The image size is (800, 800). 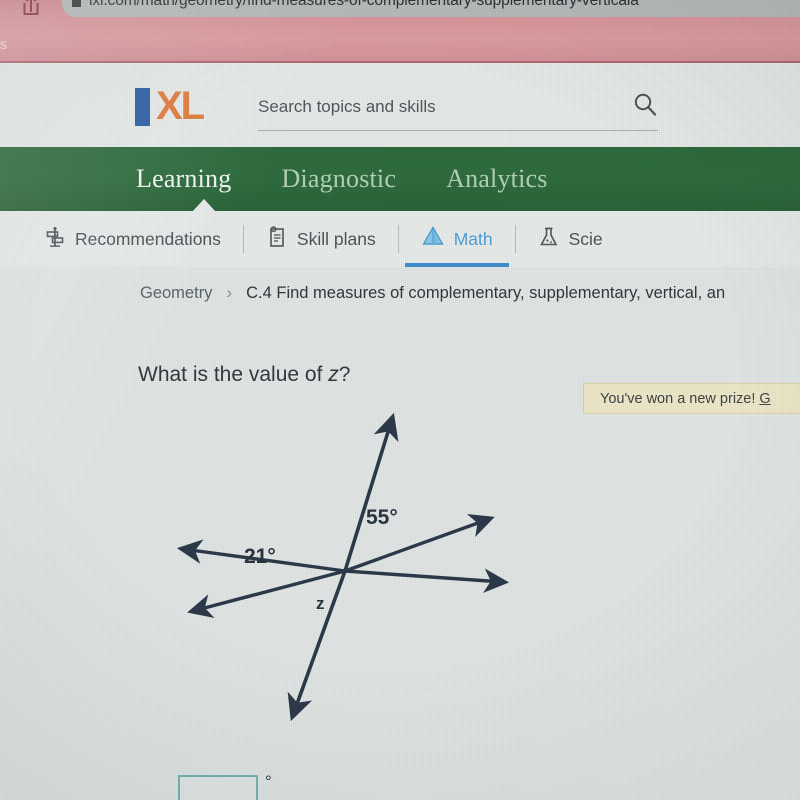 I want to click on tab-math: Math, so click(x=457, y=239).